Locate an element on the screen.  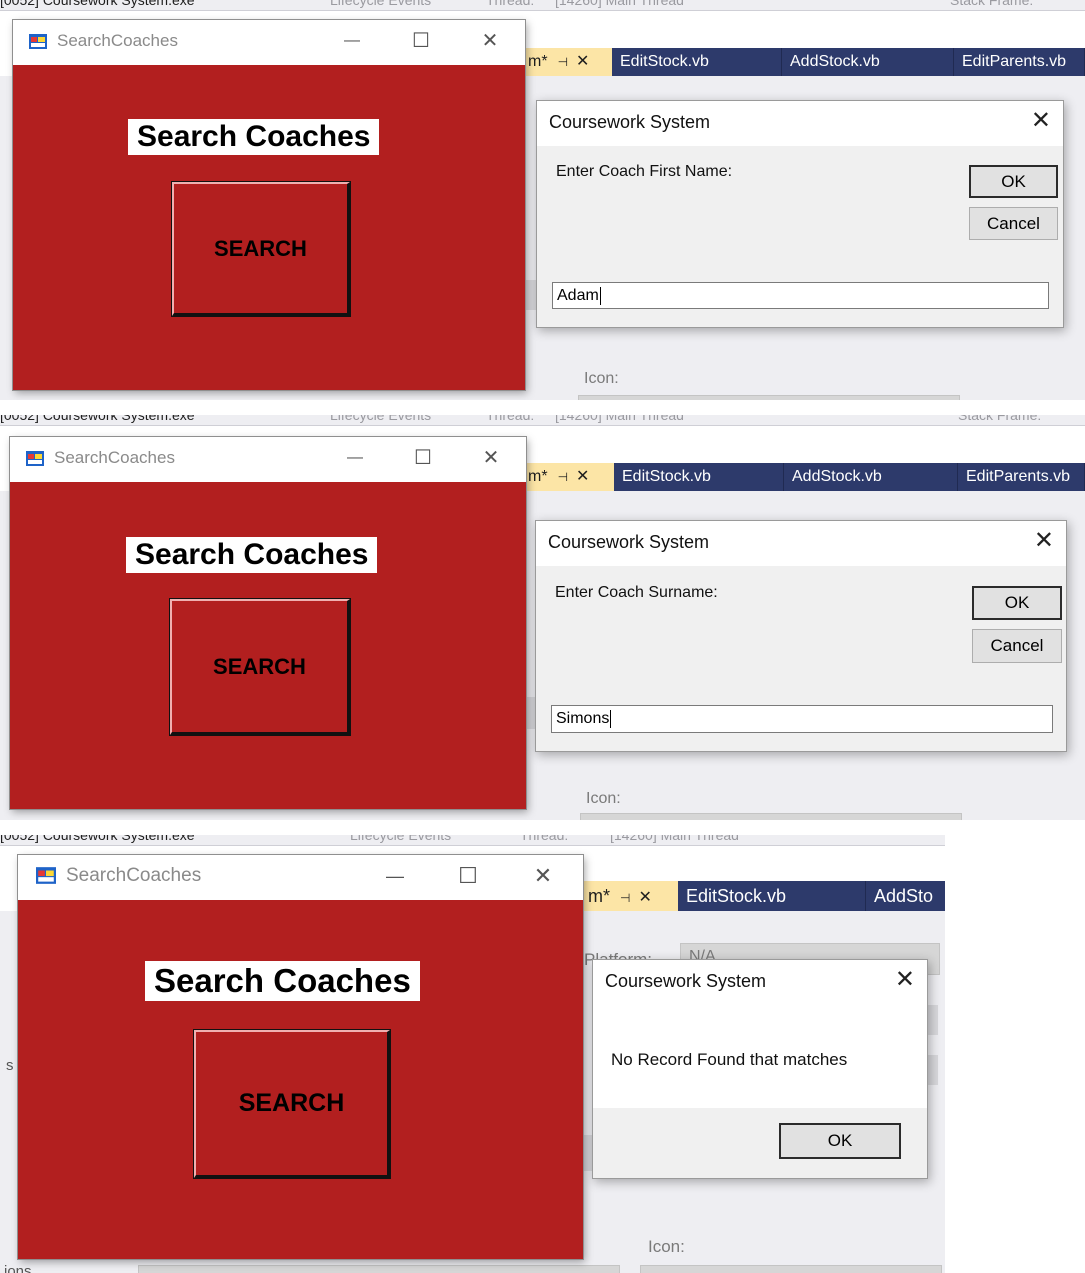
message-area: No Record Found that matches is located at coordinates (760, 1056).